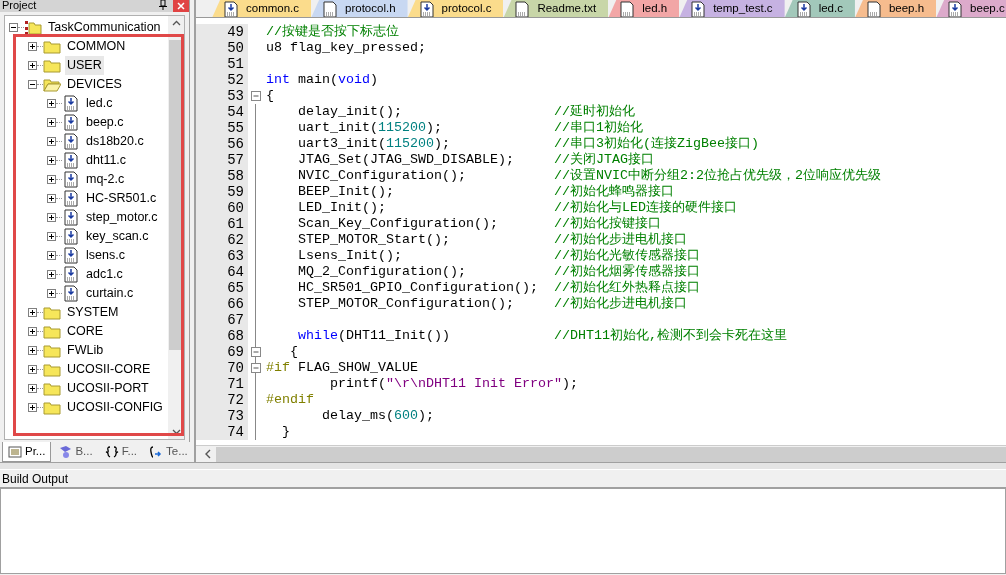  Describe the element at coordinates (117, 236) in the screenshot. I see `tree-item: key_scan.c` at that location.